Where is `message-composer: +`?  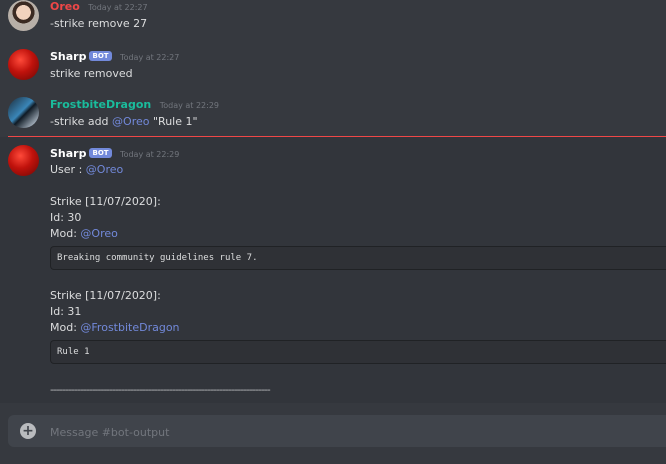 message-composer: + is located at coordinates (337, 432).